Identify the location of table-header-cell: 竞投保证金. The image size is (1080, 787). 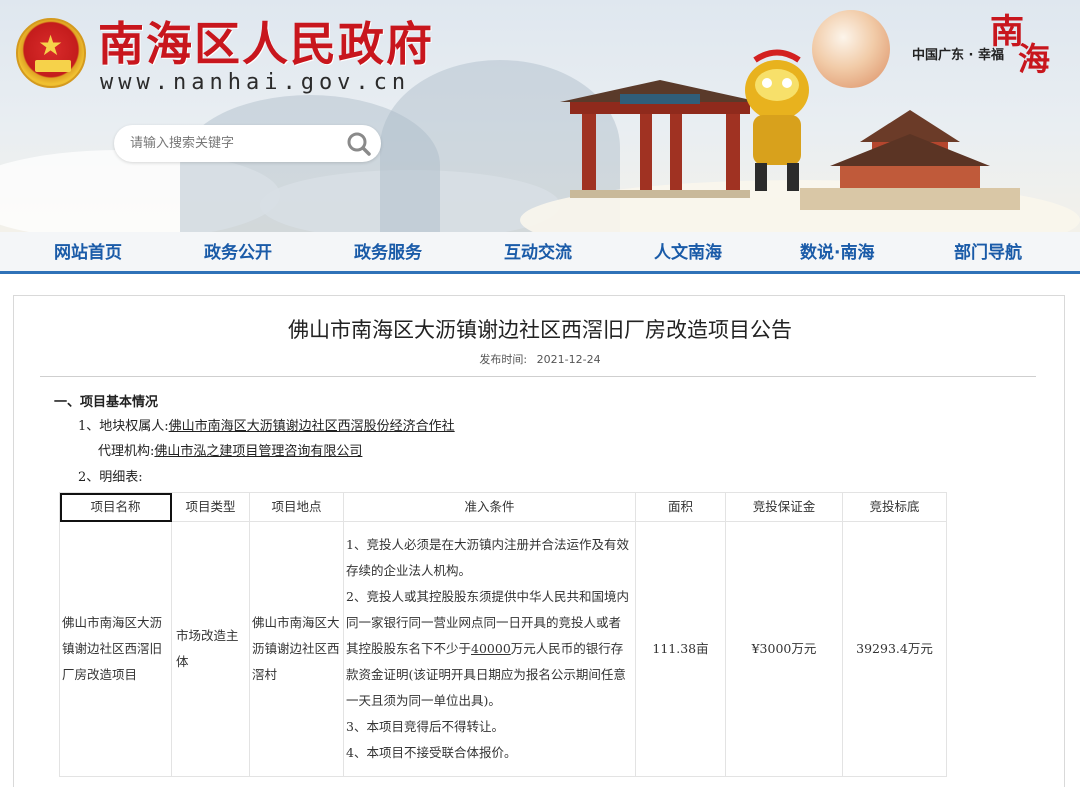
(784, 507).